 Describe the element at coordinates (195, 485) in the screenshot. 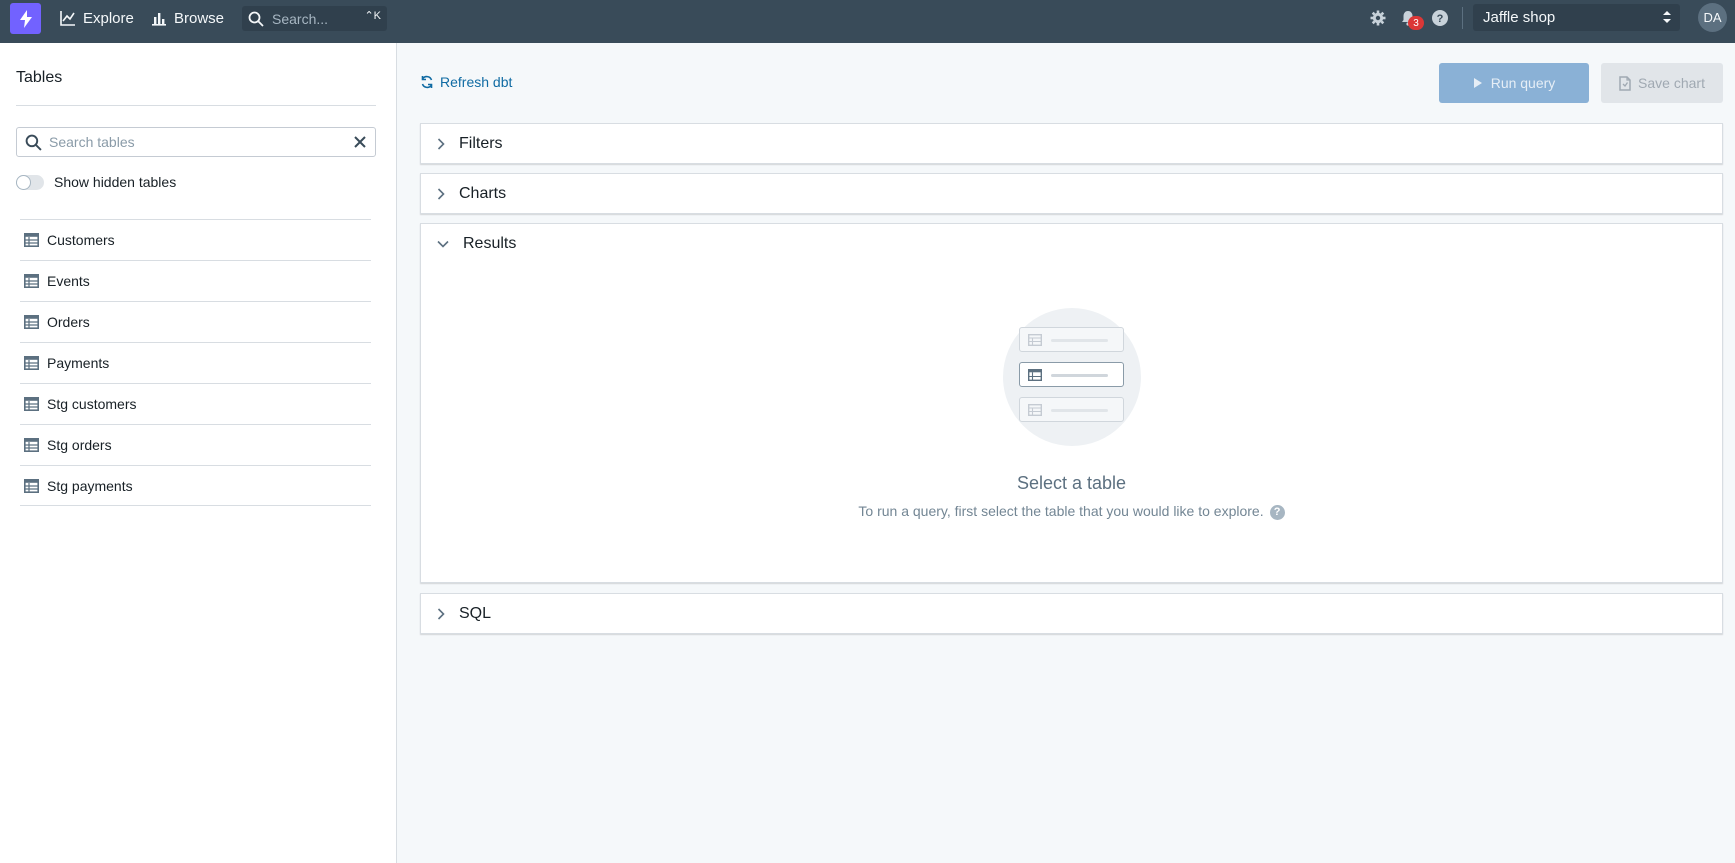

I see `table-list-item: Stg payments` at that location.